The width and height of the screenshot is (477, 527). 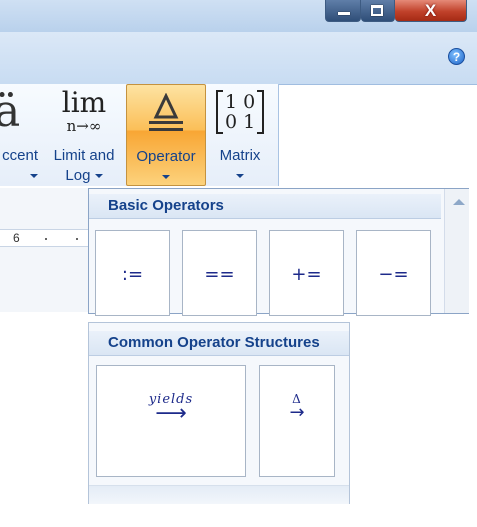 I want to click on restore-icon, so click(x=377, y=10).